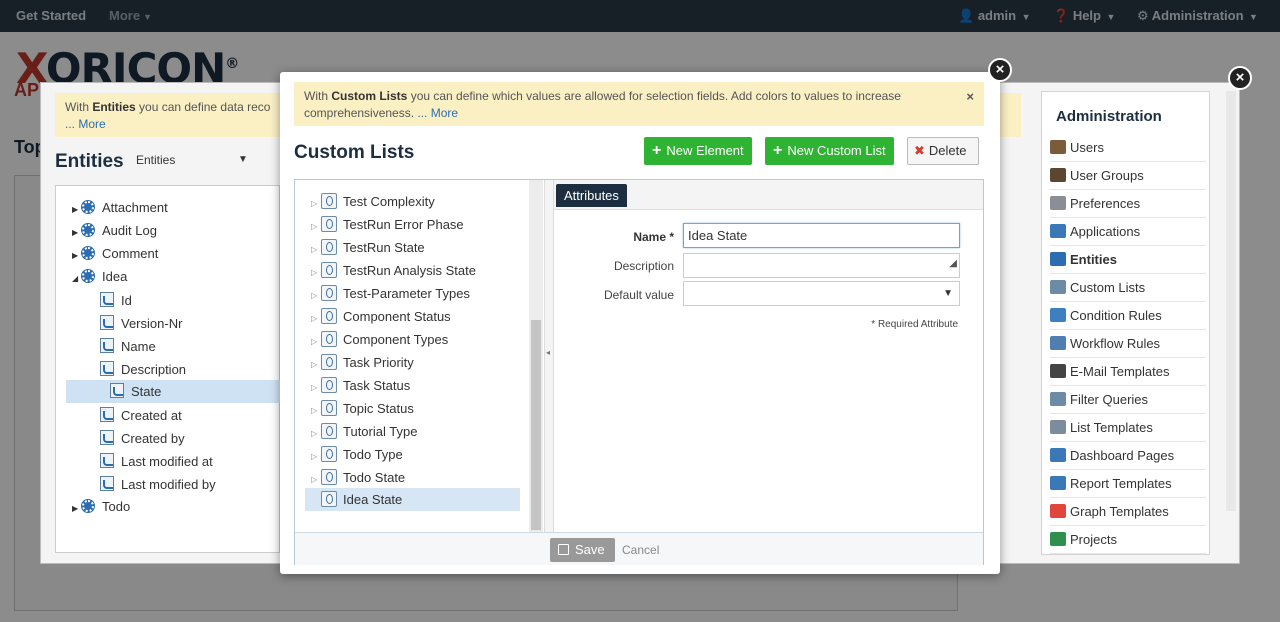  What do you see at coordinates (358, 477) in the screenshot?
I see `custom-list-item: ▷ Todo State` at bounding box center [358, 477].